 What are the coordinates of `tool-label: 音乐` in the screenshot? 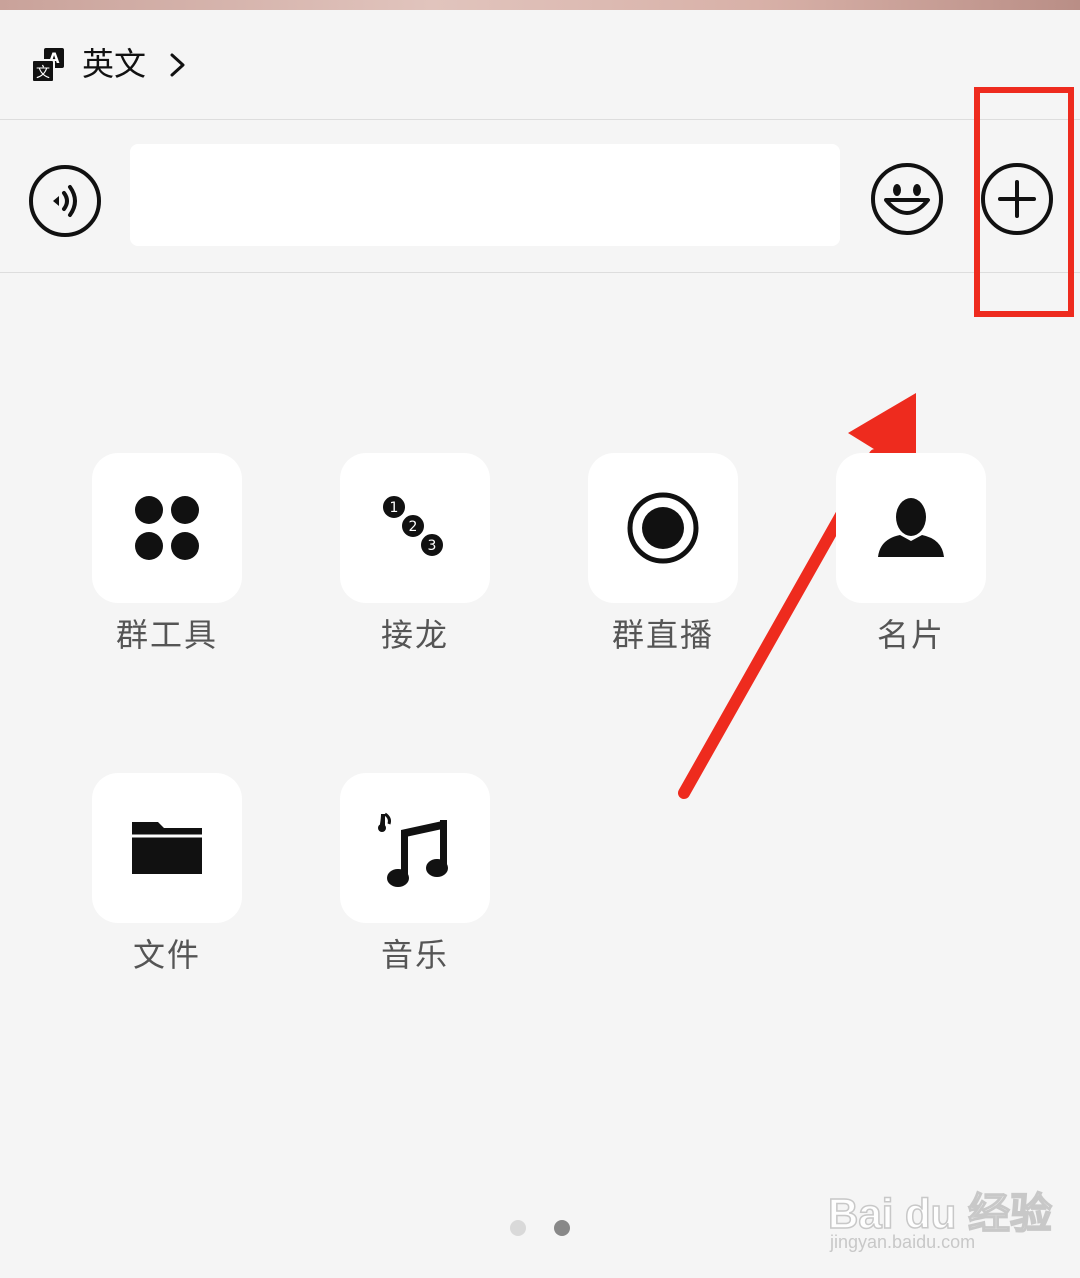 It's located at (414, 955).